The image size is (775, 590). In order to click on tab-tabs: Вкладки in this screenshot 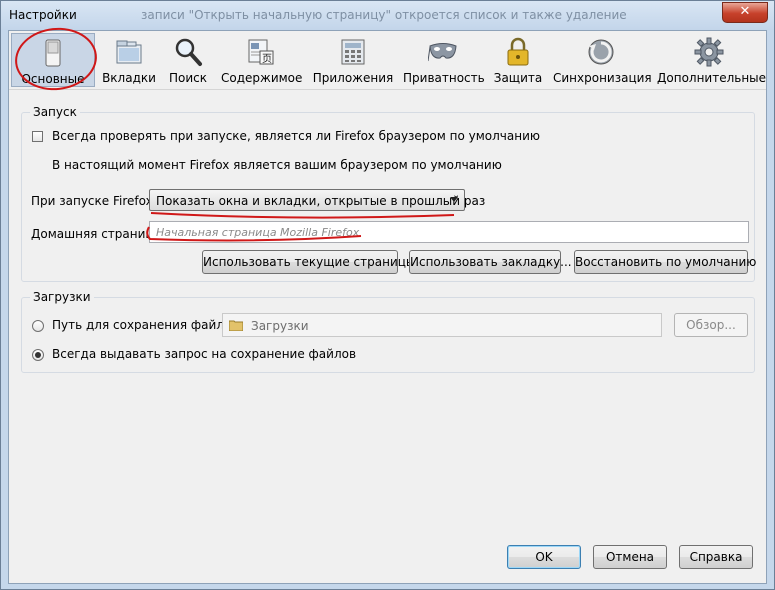, I will do `click(129, 60)`.